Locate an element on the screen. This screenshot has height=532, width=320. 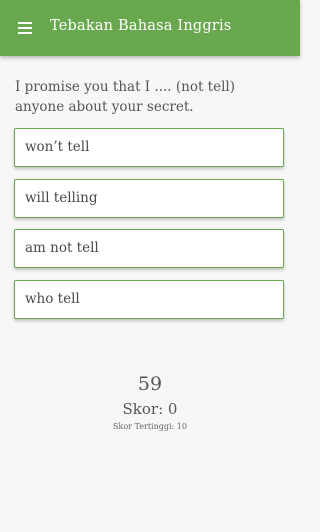
app-title: Tebakan Bahasa Inggris is located at coordinates (141, 26).